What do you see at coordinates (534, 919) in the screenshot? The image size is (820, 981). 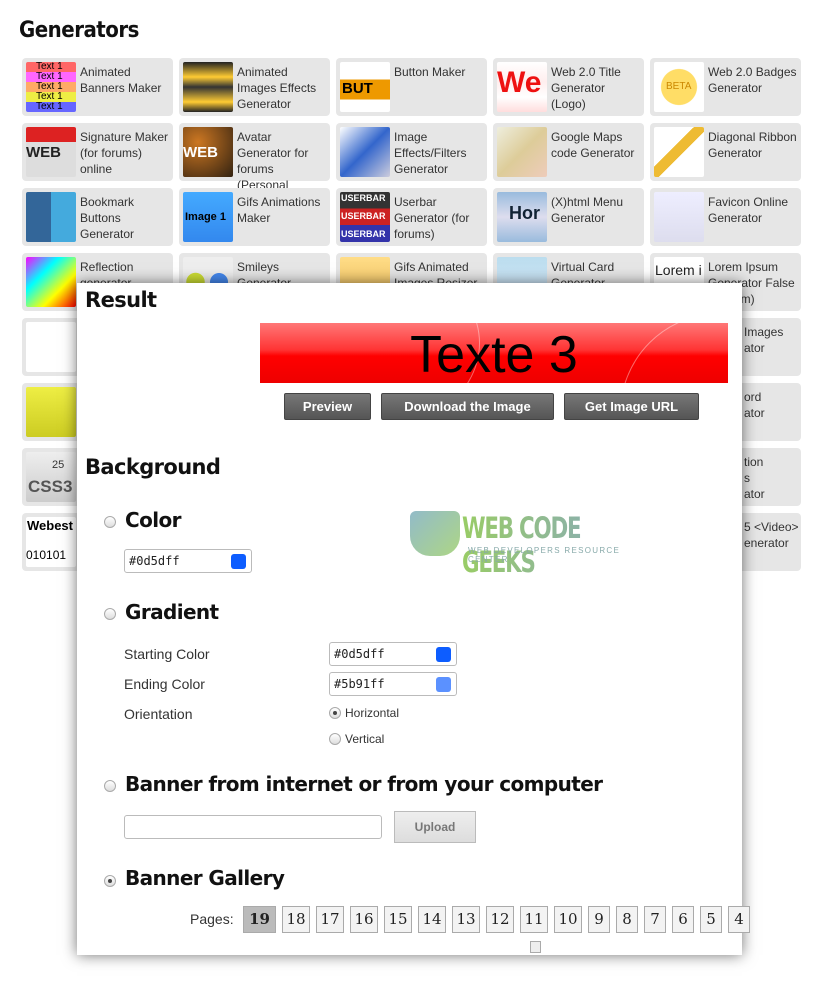 I see `page-11-button: 11` at bounding box center [534, 919].